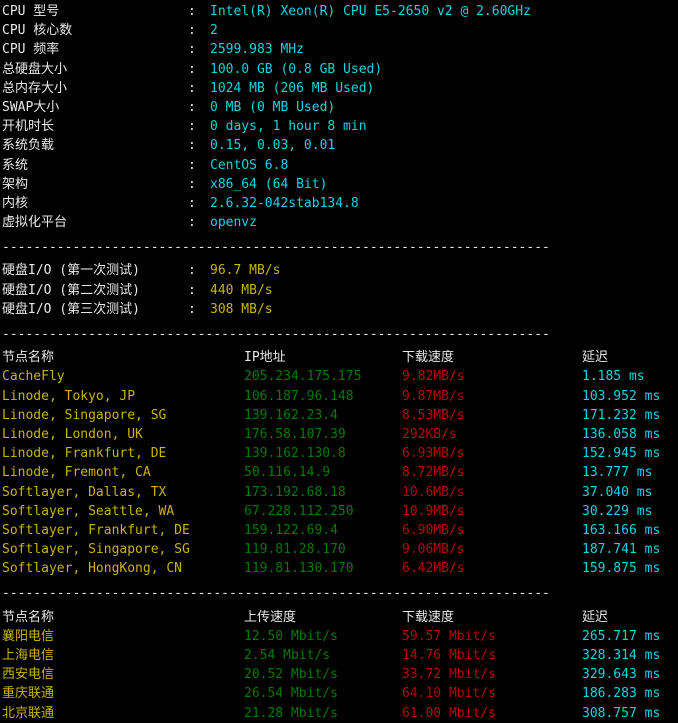 This screenshot has width=678, height=723. What do you see at coordinates (433, 569) in the screenshot?
I see `node-download-speed: 6.42MB/s` at bounding box center [433, 569].